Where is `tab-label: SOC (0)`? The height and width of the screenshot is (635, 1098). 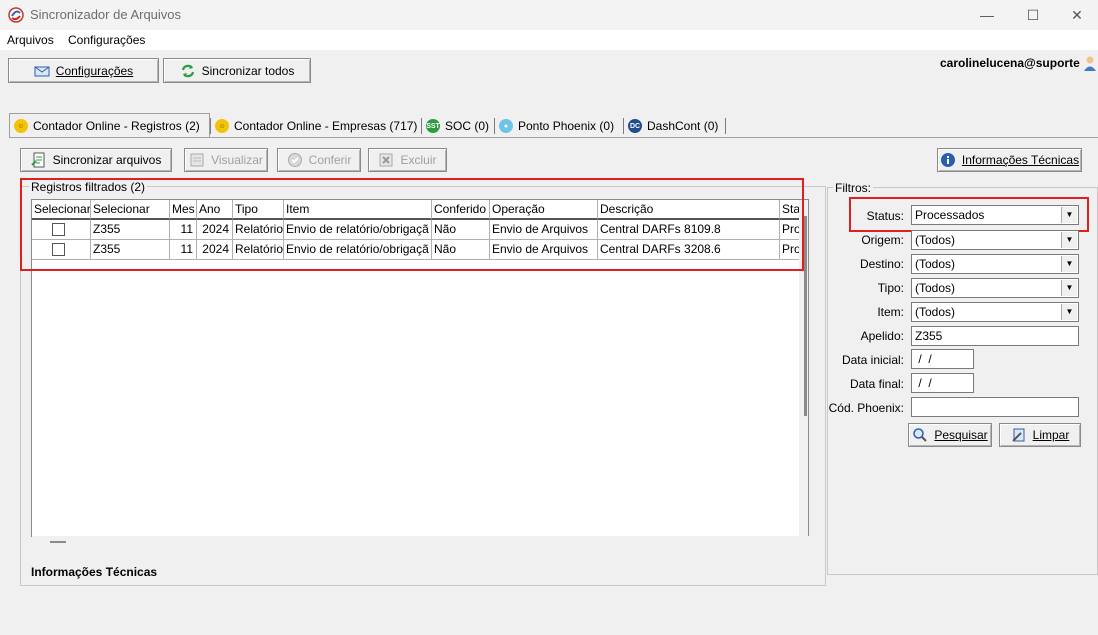 tab-label: SOC (0) is located at coordinates (467, 126).